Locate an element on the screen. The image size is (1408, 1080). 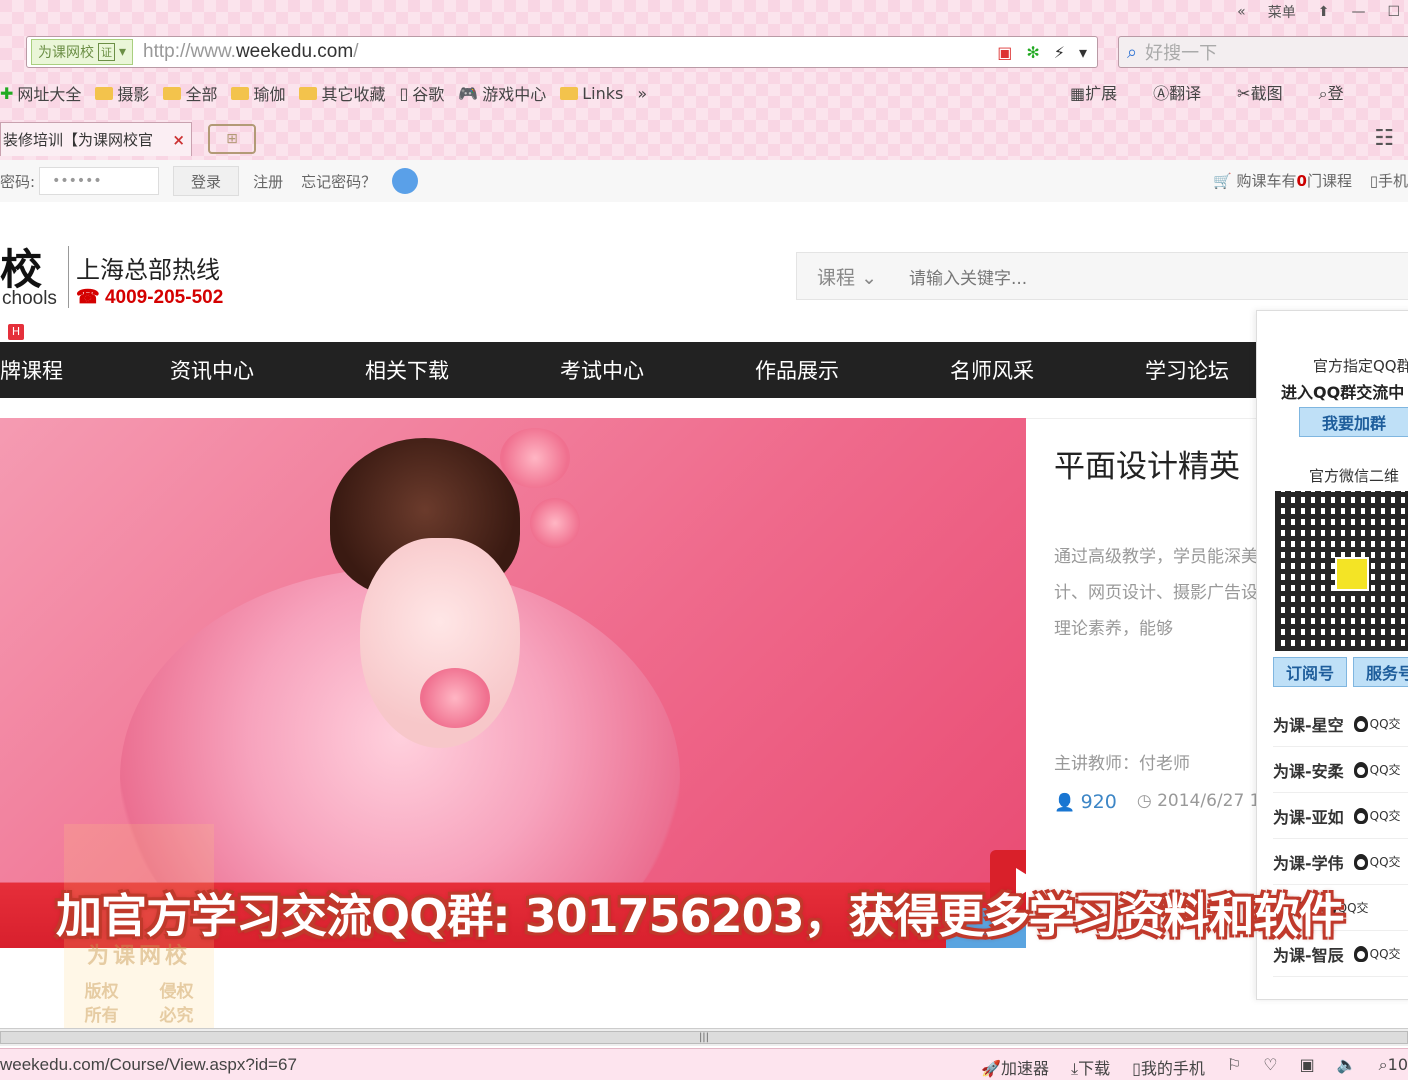
lightning-icon: ⚡ is located at coordinates (1059, 52).